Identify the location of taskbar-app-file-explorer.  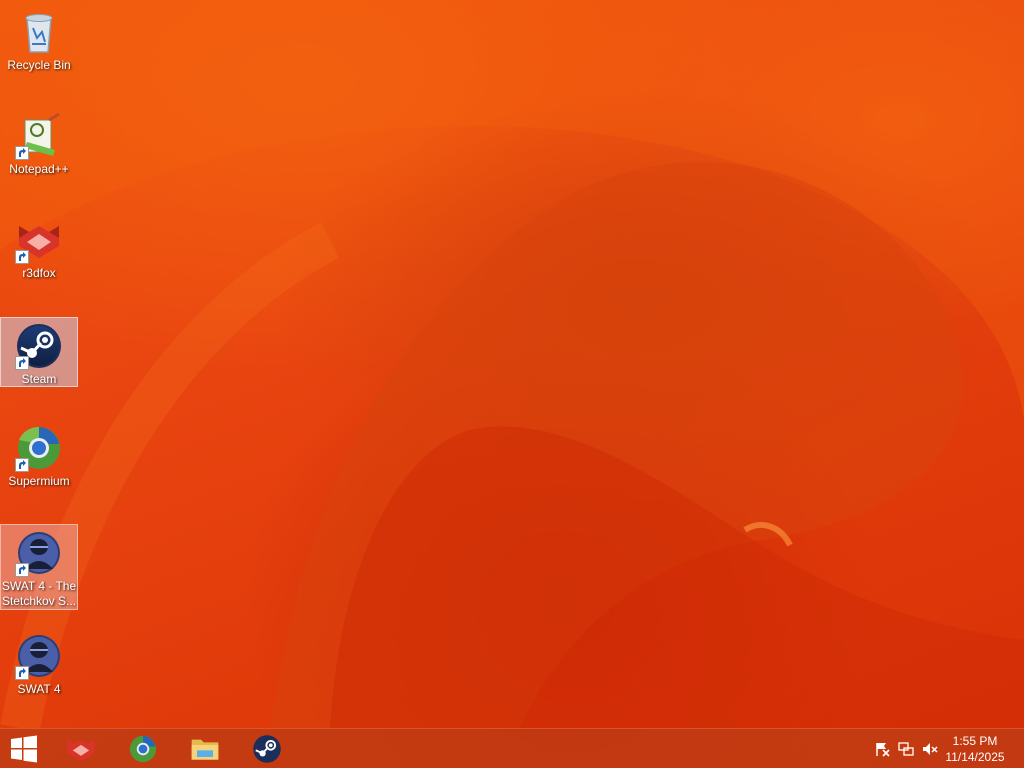
(205, 748).